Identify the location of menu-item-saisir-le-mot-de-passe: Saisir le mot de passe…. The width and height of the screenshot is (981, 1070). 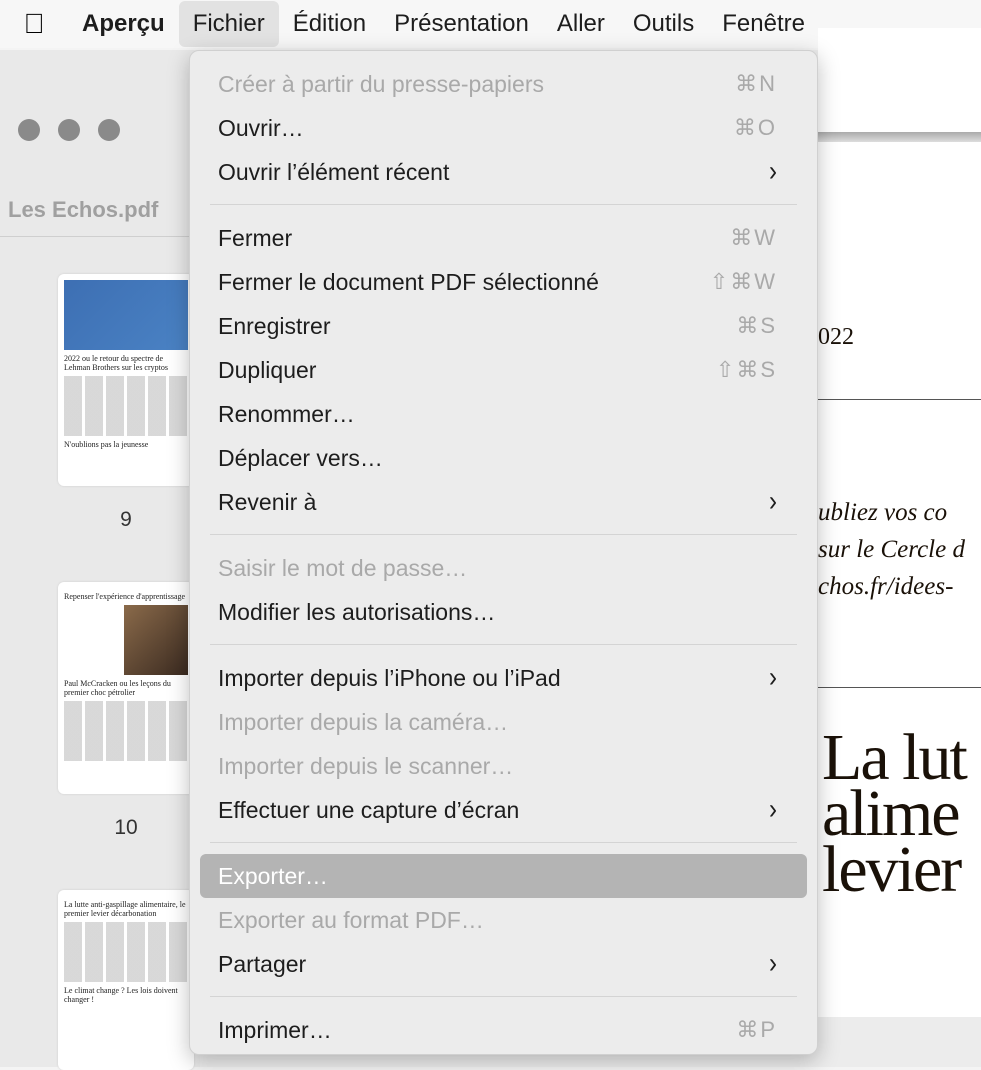
(503, 568).